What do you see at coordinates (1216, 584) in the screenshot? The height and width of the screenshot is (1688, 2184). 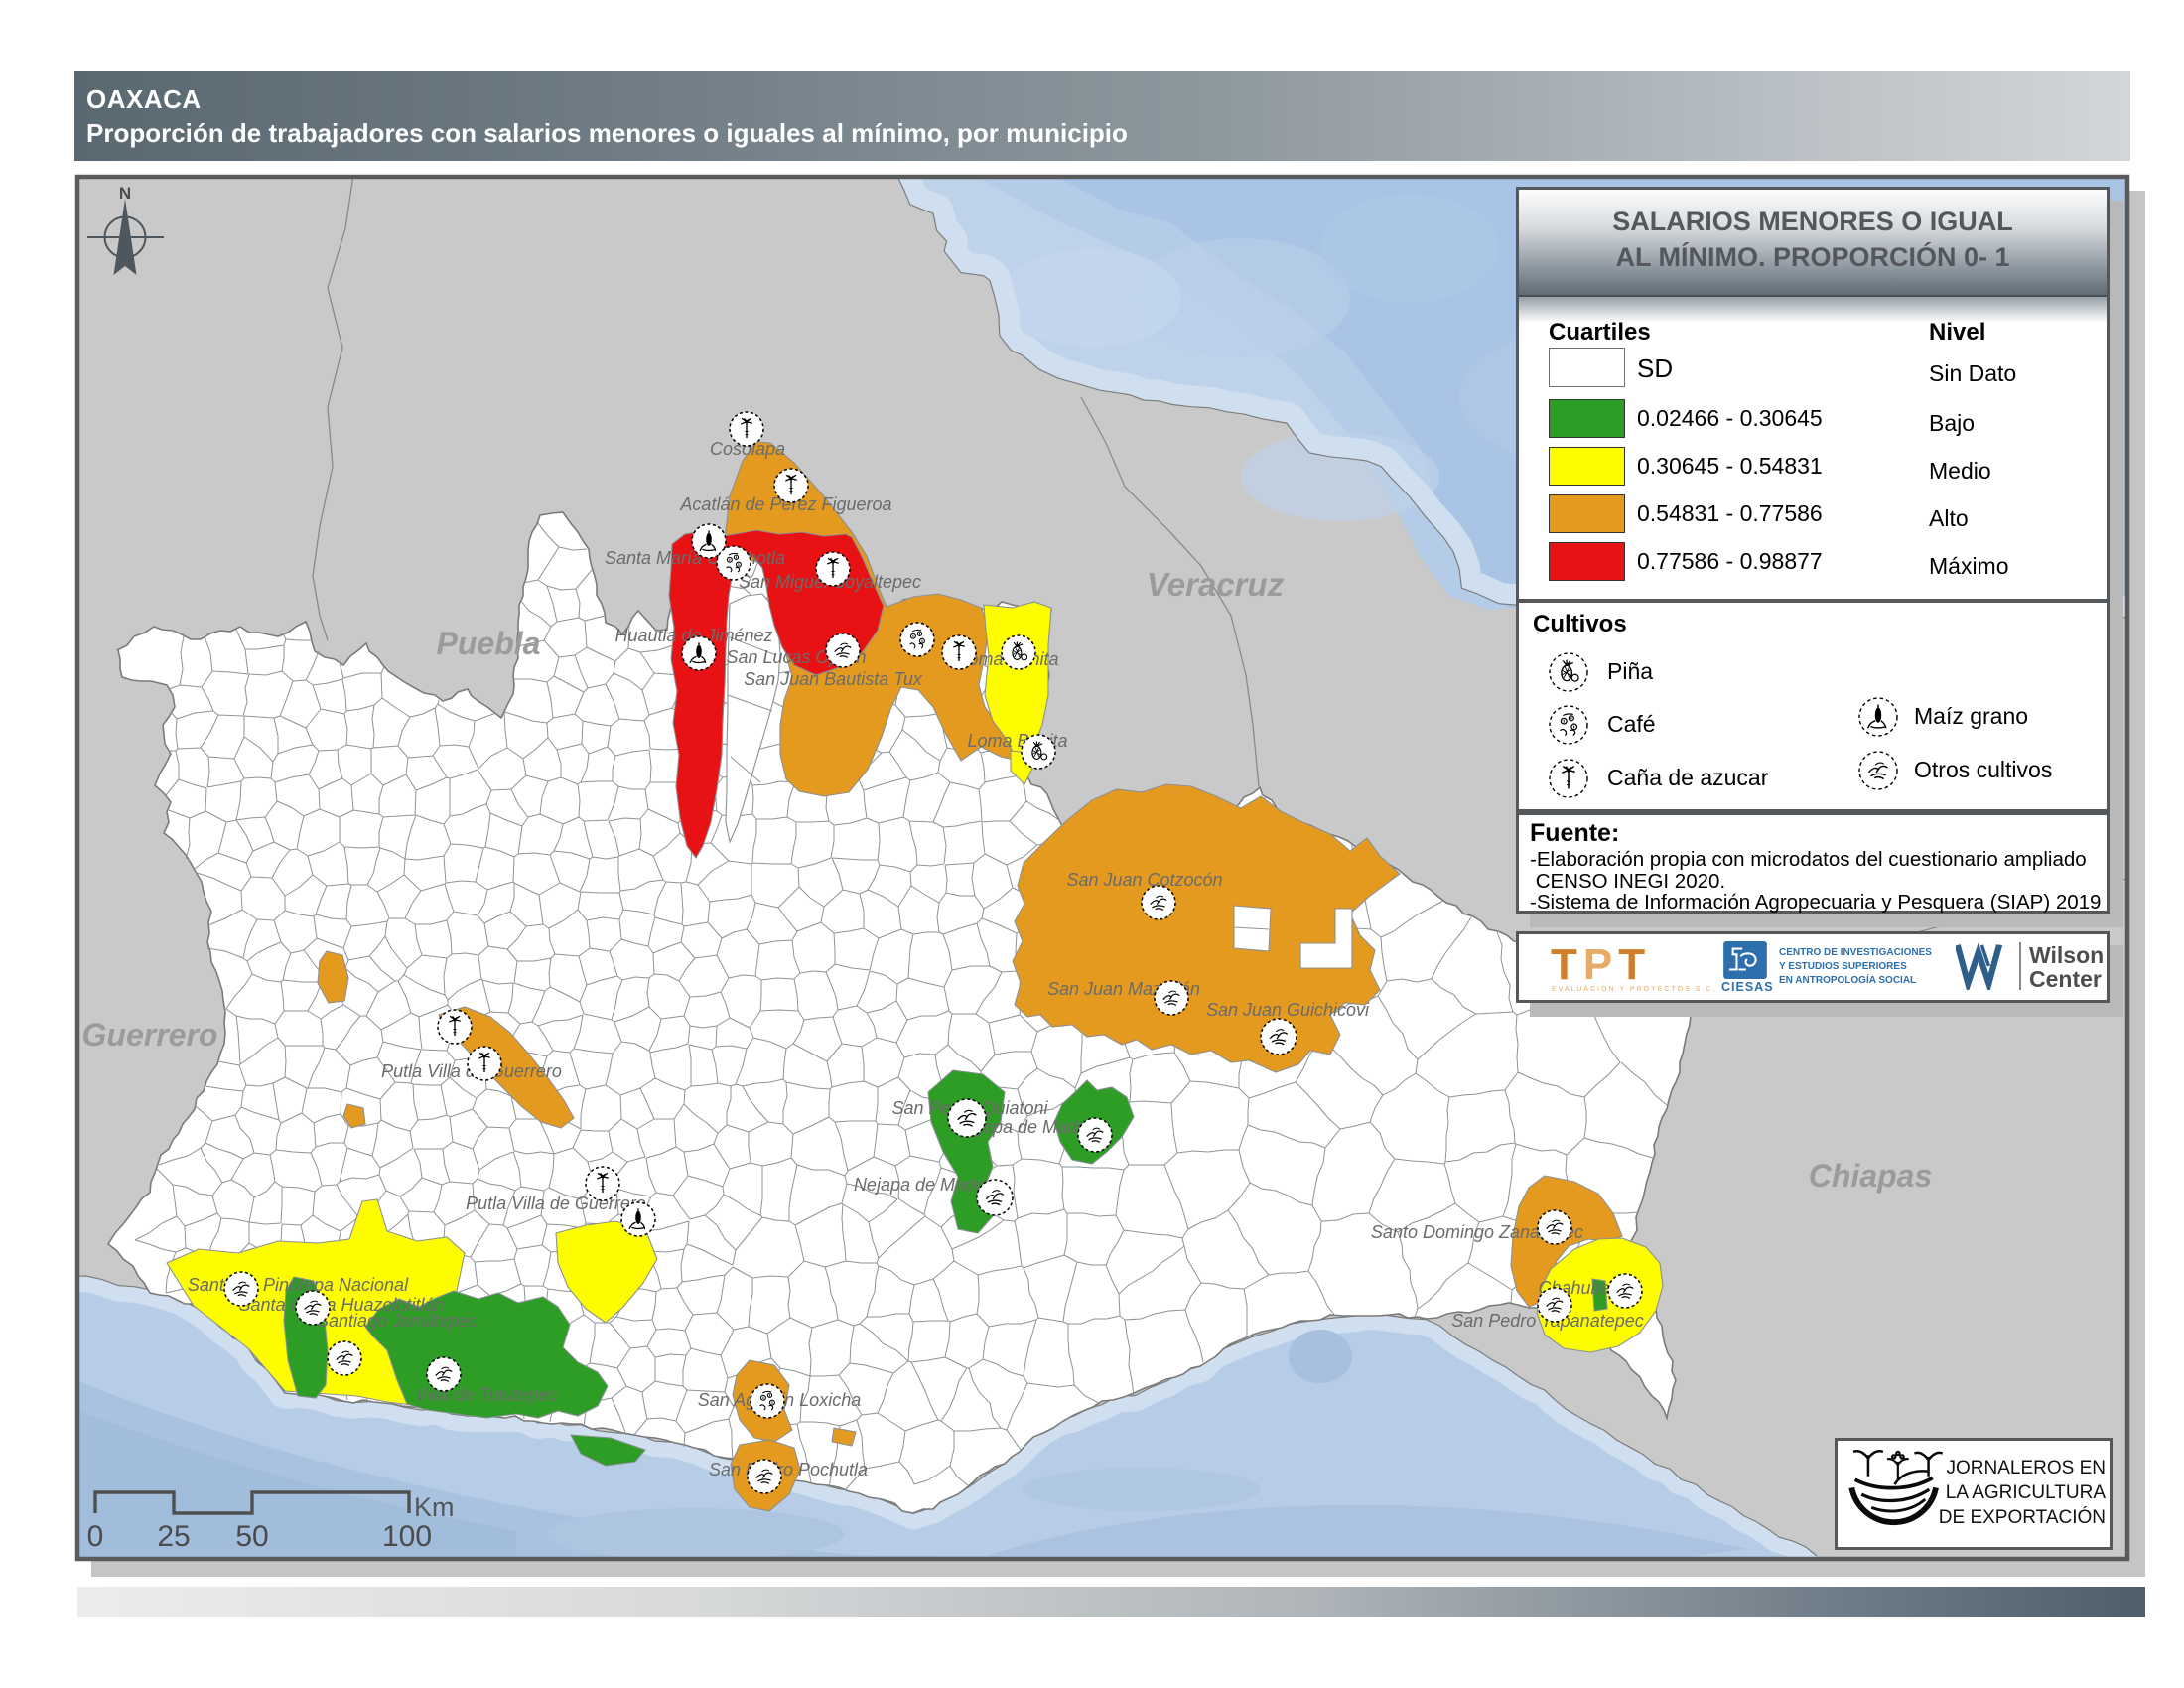 I see `svg-text: Veracruz` at bounding box center [1216, 584].